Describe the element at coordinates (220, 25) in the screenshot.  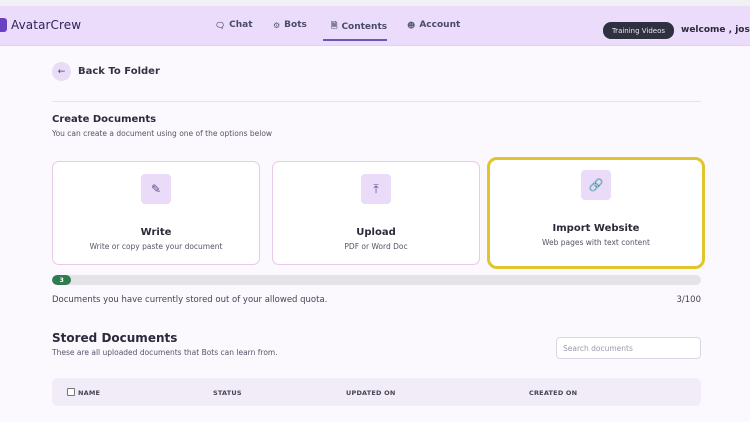
I see `chat-icon: 🗨` at that location.